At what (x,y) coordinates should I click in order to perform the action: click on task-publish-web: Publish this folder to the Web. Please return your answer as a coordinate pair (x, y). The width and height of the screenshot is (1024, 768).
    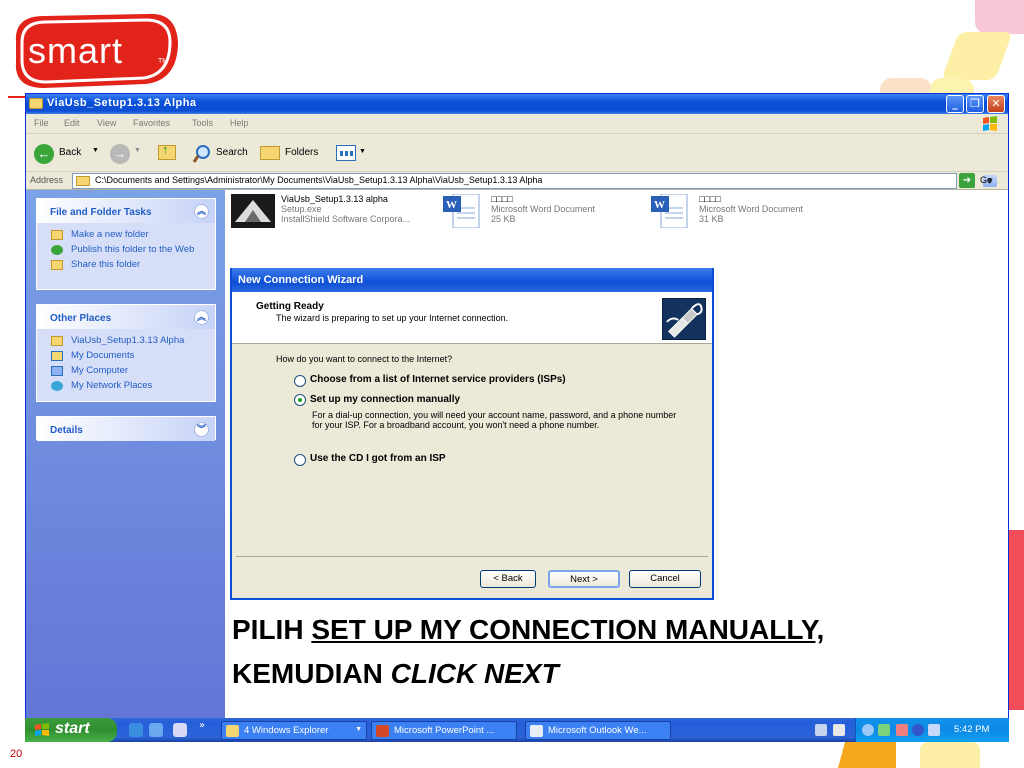
    Looking at the image, I should click on (126, 249).